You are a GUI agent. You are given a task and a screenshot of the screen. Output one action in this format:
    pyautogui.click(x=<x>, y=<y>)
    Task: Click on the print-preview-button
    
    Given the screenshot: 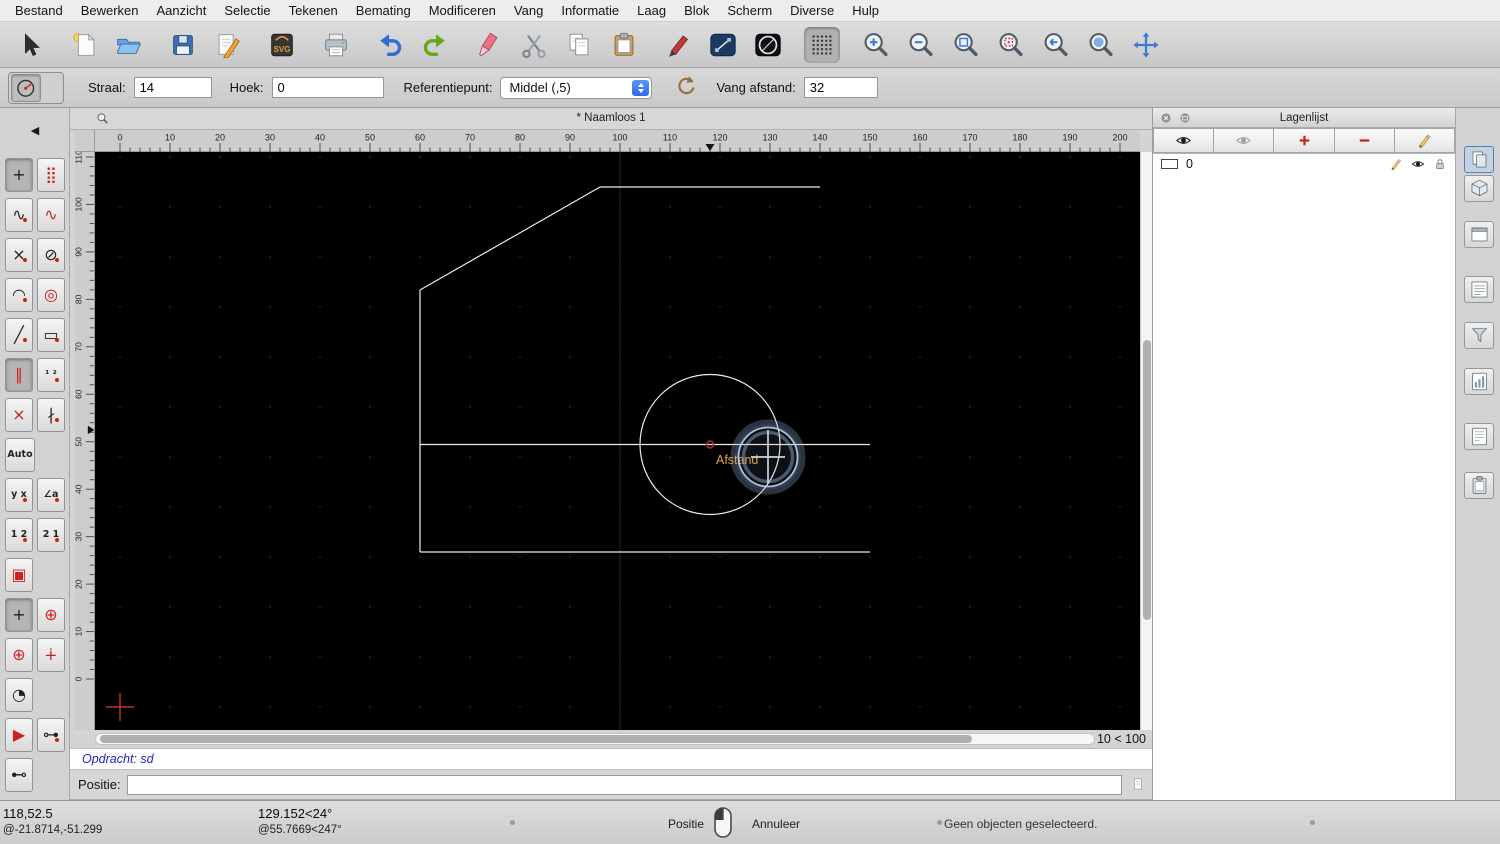 What is the action you would take?
    pyautogui.click(x=336, y=45)
    